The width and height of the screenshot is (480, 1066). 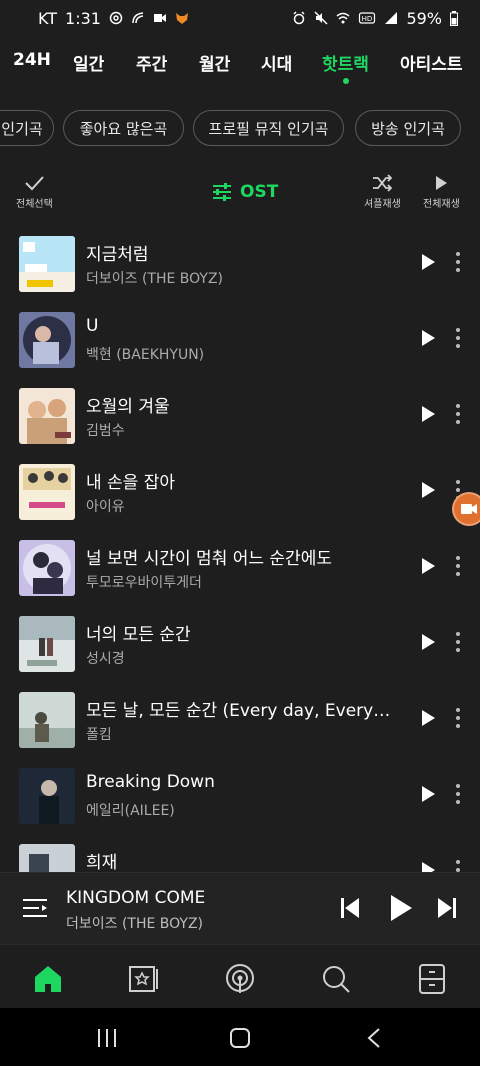 I want to click on status-bar: KT 1:31 HD 59%, so click(x=240, y=18).